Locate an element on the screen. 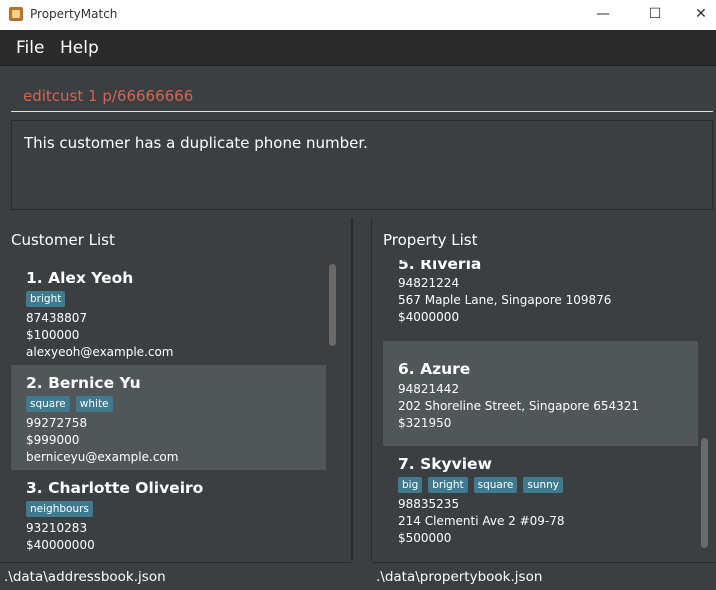 The width and height of the screenshot is (716, 590). menu-file: File is located at coordinates (30, 48).